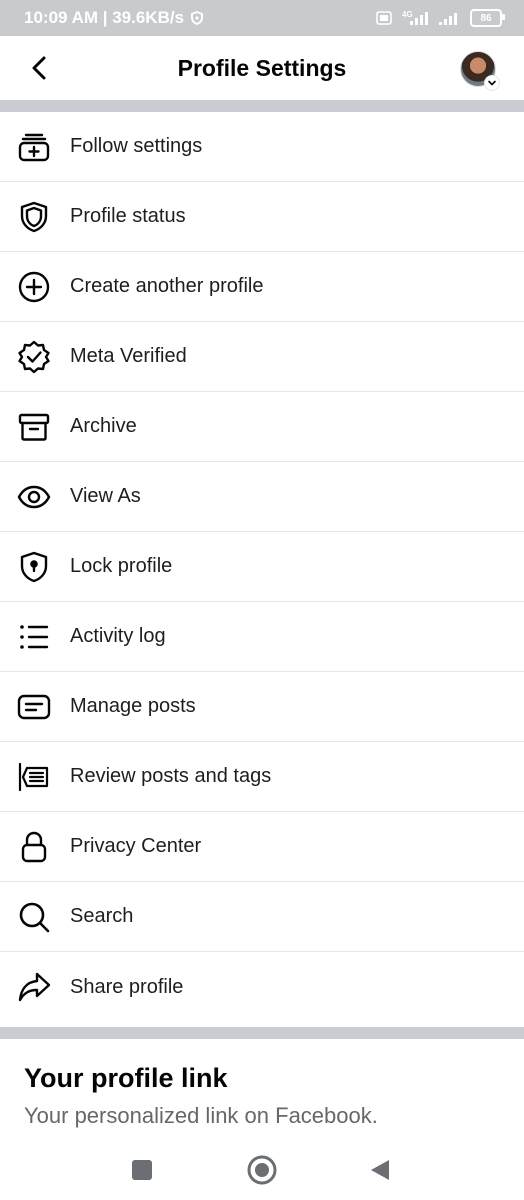 Image resolution: width=524 pixels, height=1200 pixels. What do you see at coordinates (34, 427) in the screenshot?
I see `archive-box-icon` at bounding box center [34, 427].